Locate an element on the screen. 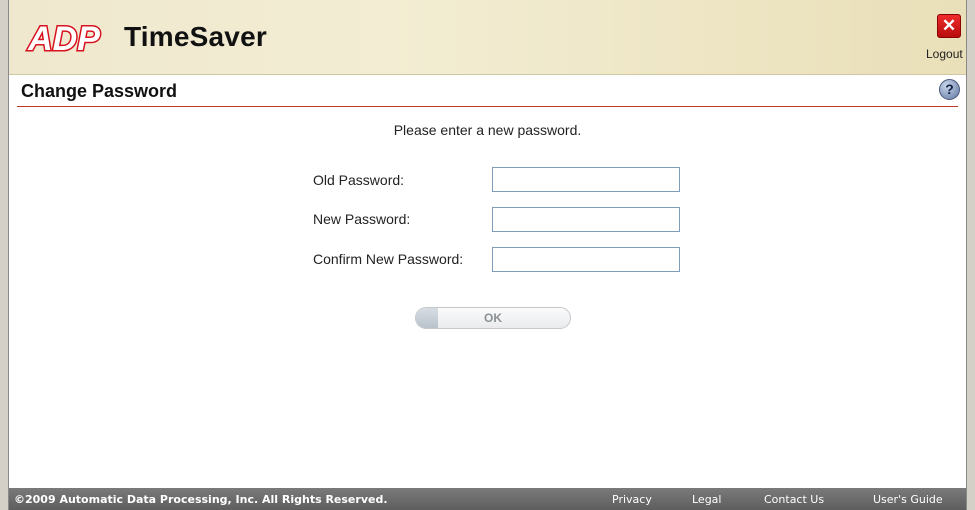 This screenshot has width=975, height=510. ok-button-label: OK is located at coordinates (493, 318).